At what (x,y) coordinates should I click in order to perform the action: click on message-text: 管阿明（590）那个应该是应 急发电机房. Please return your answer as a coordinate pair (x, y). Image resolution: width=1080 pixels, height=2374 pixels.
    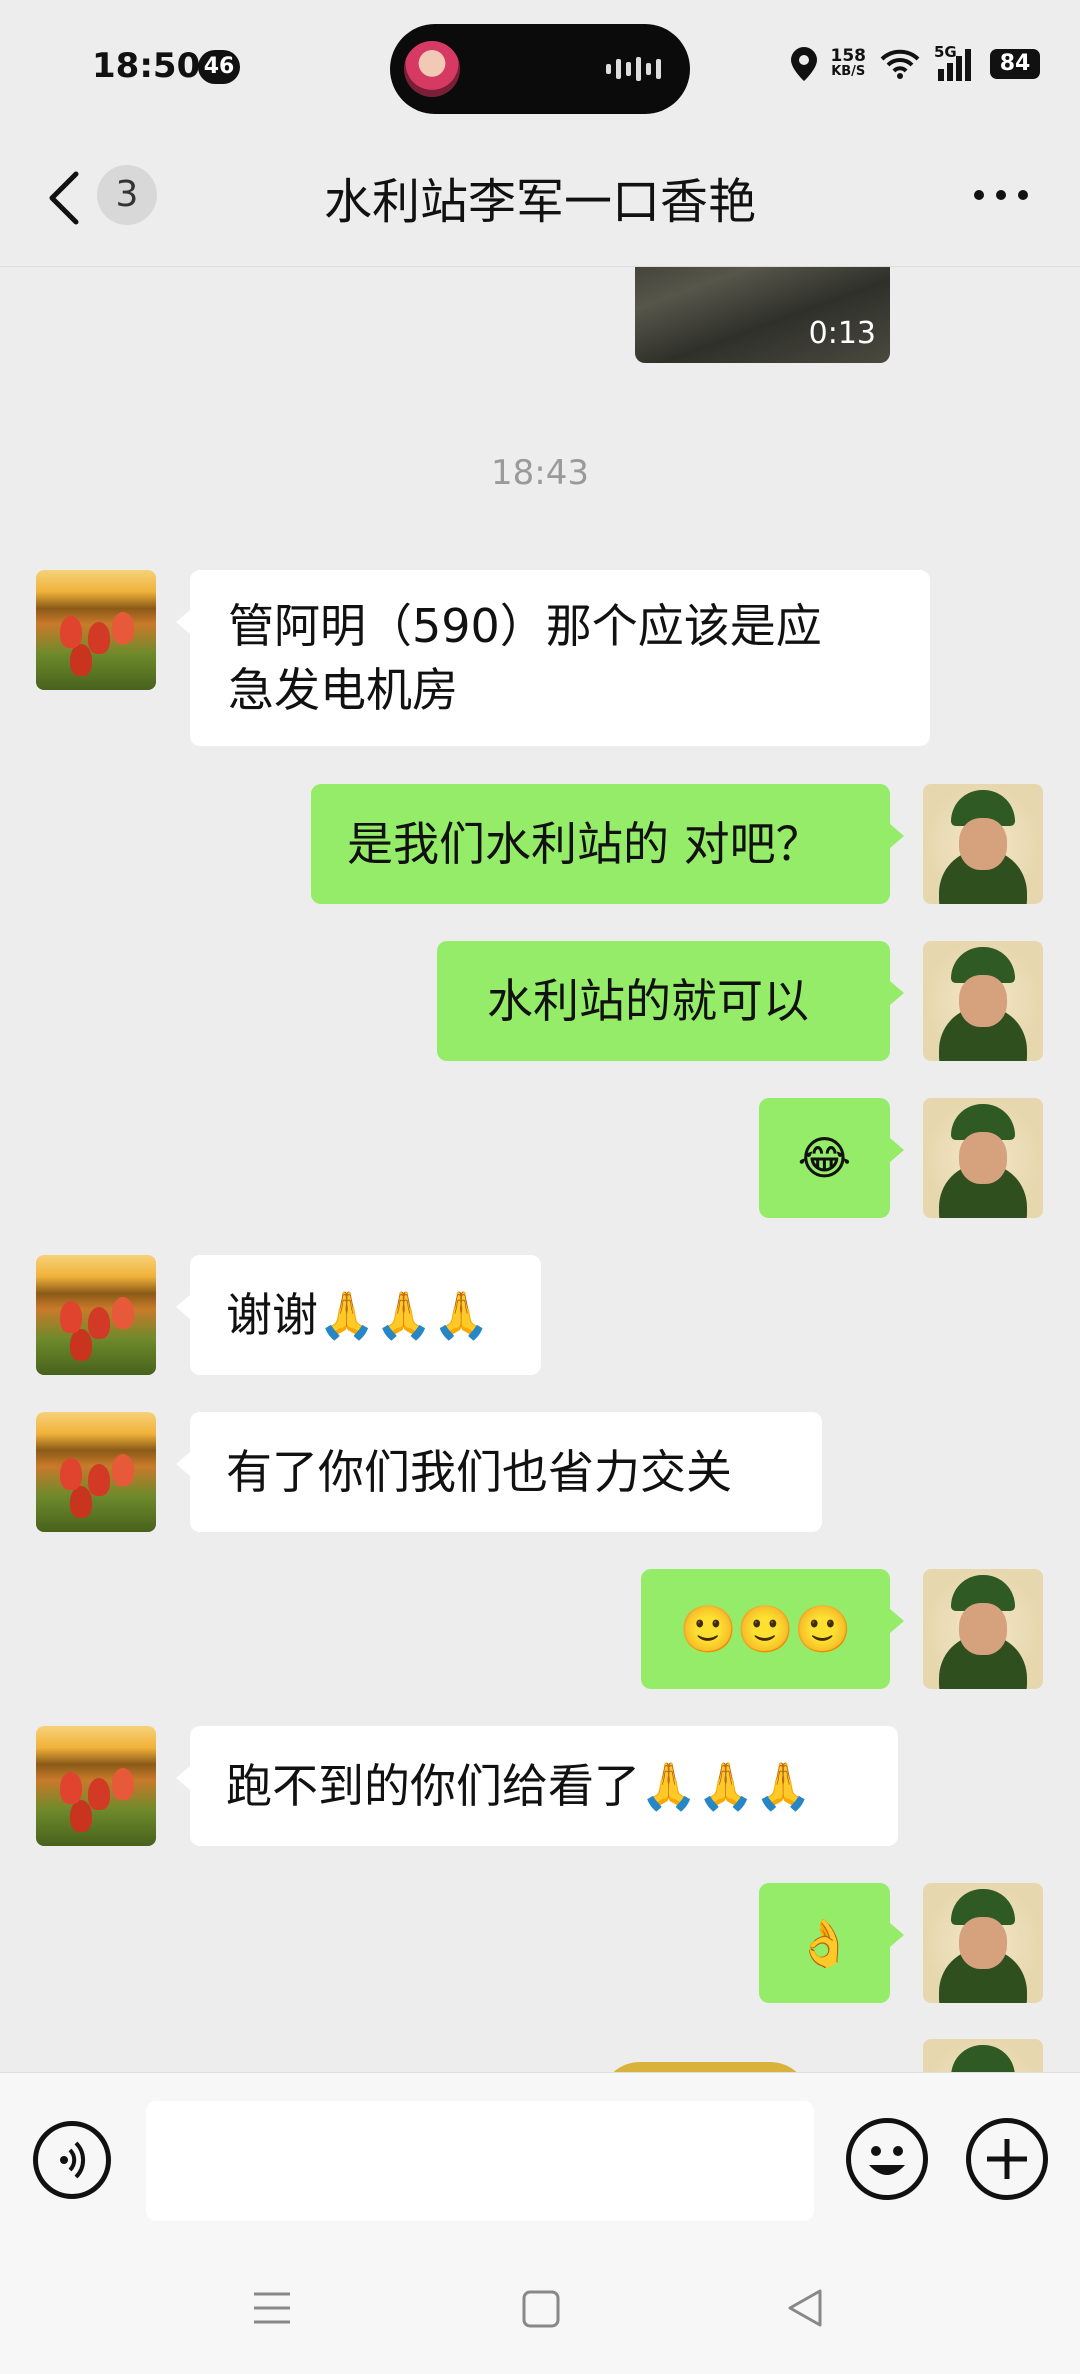
    Looking at the image, I should click on (525, 658).